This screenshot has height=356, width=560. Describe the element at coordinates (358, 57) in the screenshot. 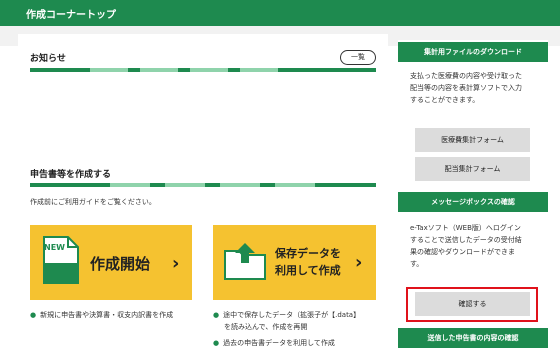

I see `notice-list-button: 一覧` at that location.